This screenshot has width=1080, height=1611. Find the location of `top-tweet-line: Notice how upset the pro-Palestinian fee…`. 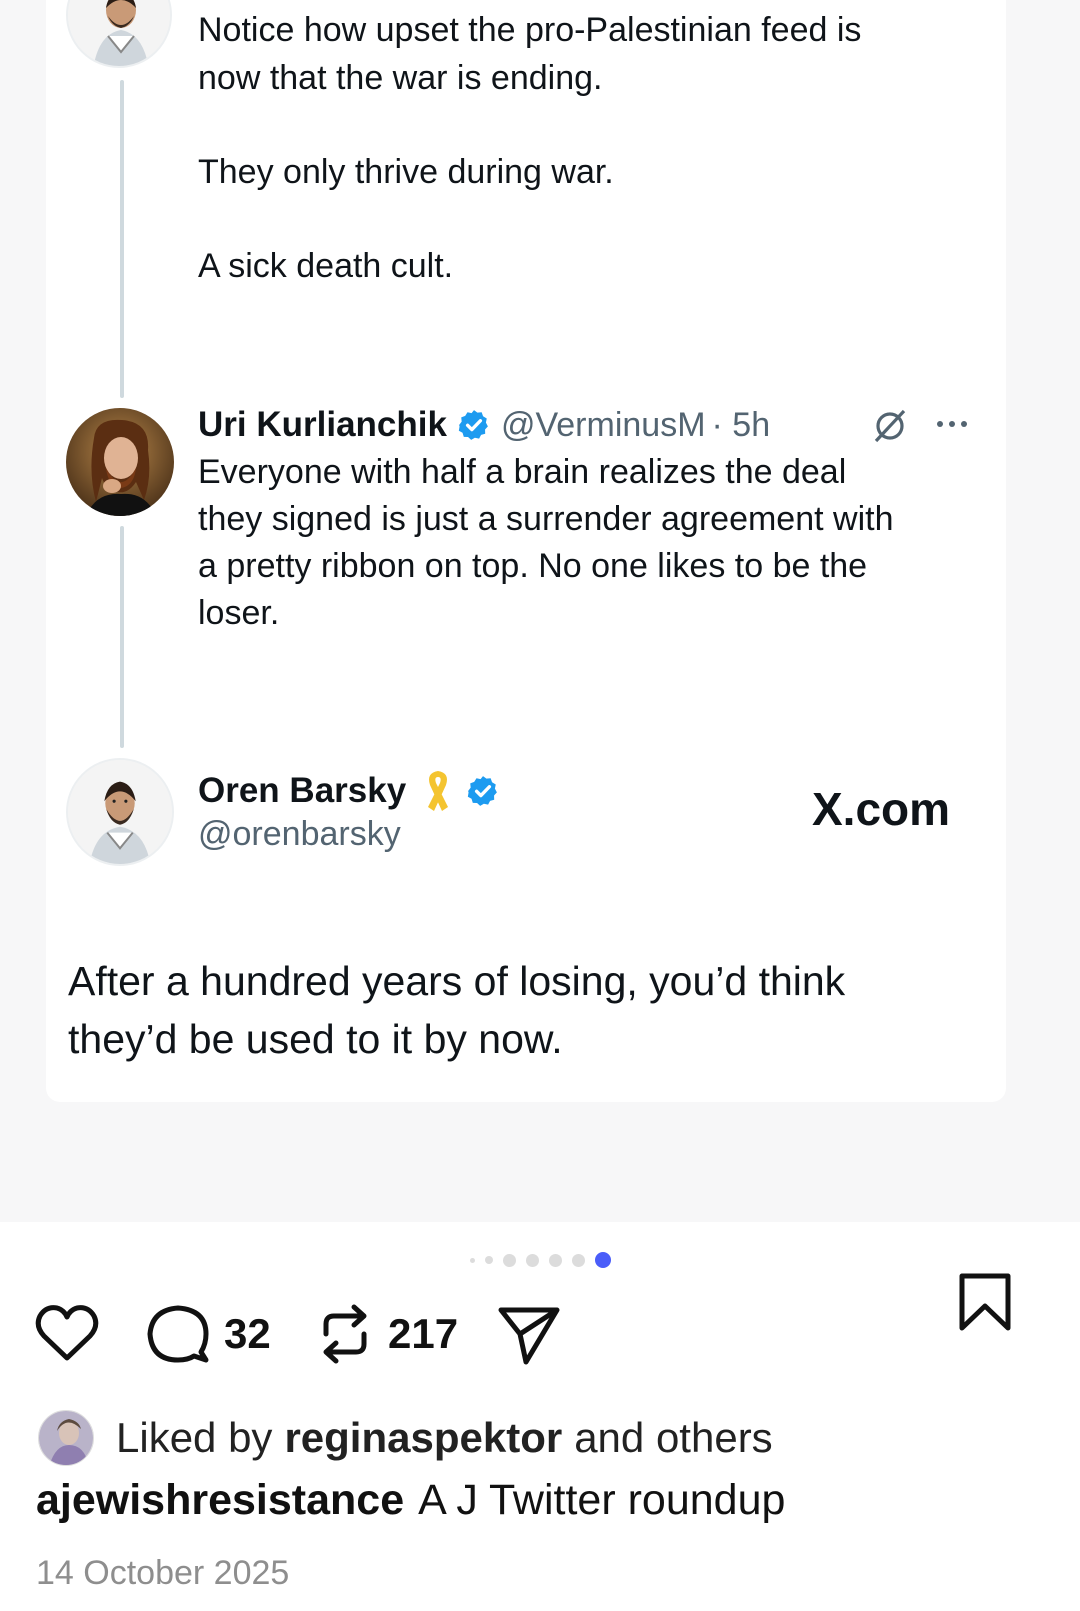

top-tweet-line: Notice how upset the pro-Palestinian fee… is located at coordinates (530, 30).